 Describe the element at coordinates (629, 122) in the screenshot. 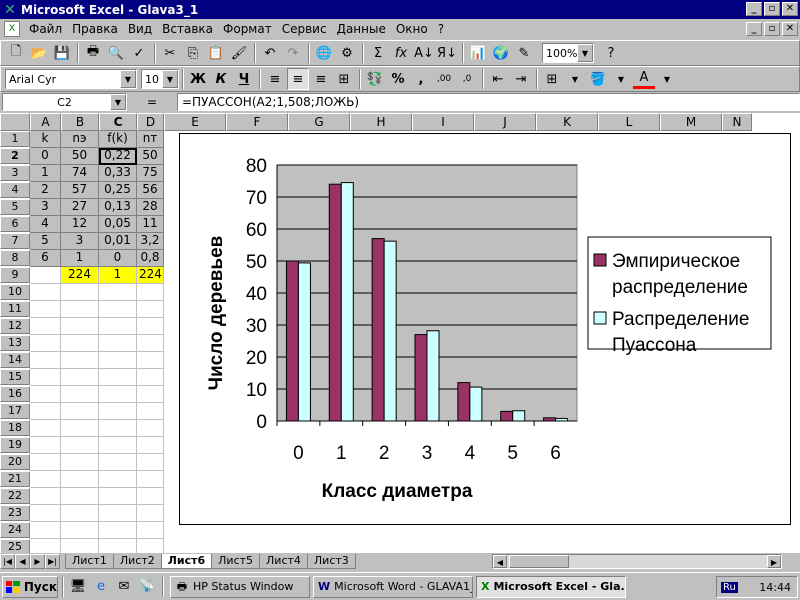

I see `column-header-l: L` at that location.